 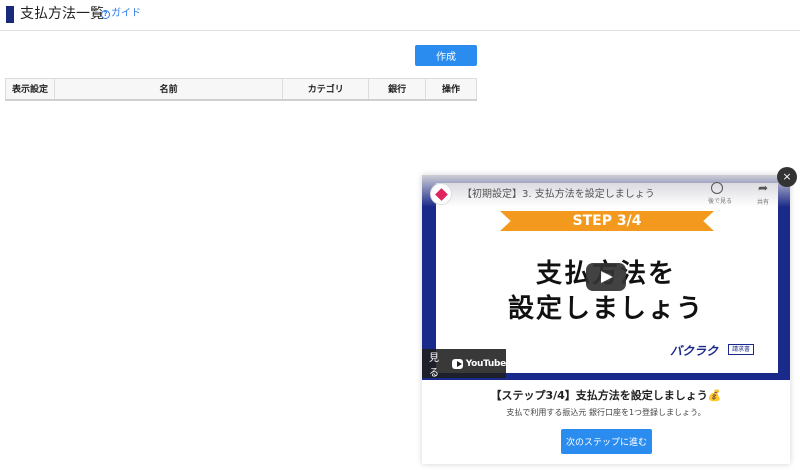 What do you see at coordinates (451, 89) in the screenshot?
I see `column-header-actions: 操作` at bounding box center [451, 89].